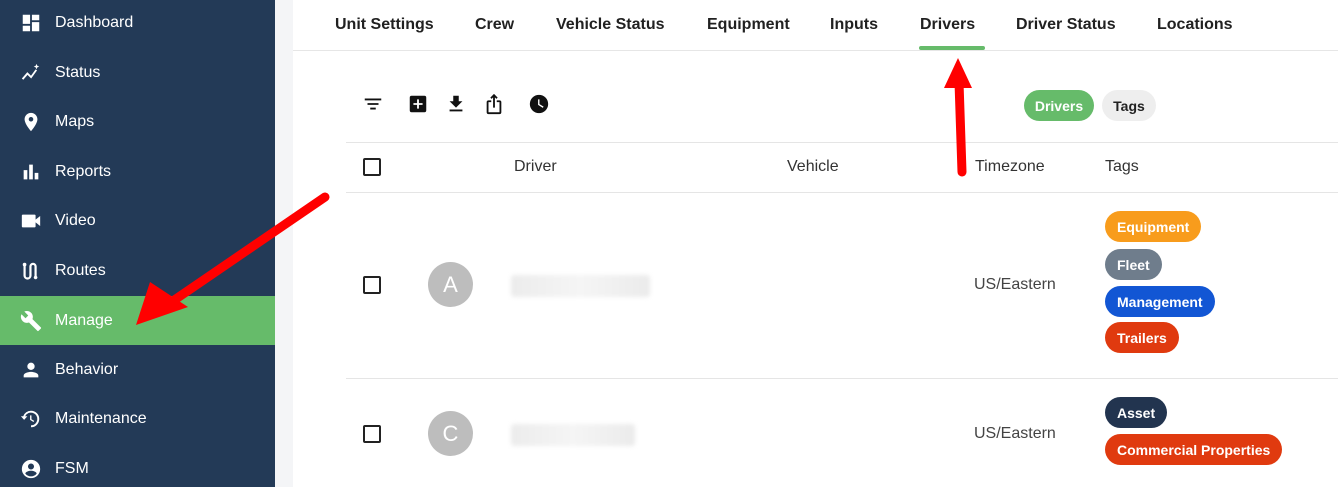 Image resolution: width=1338 pixels, height=487 pixels. I want to click on sidebar-item-maintenance: Maintenance, so click(137, 418).